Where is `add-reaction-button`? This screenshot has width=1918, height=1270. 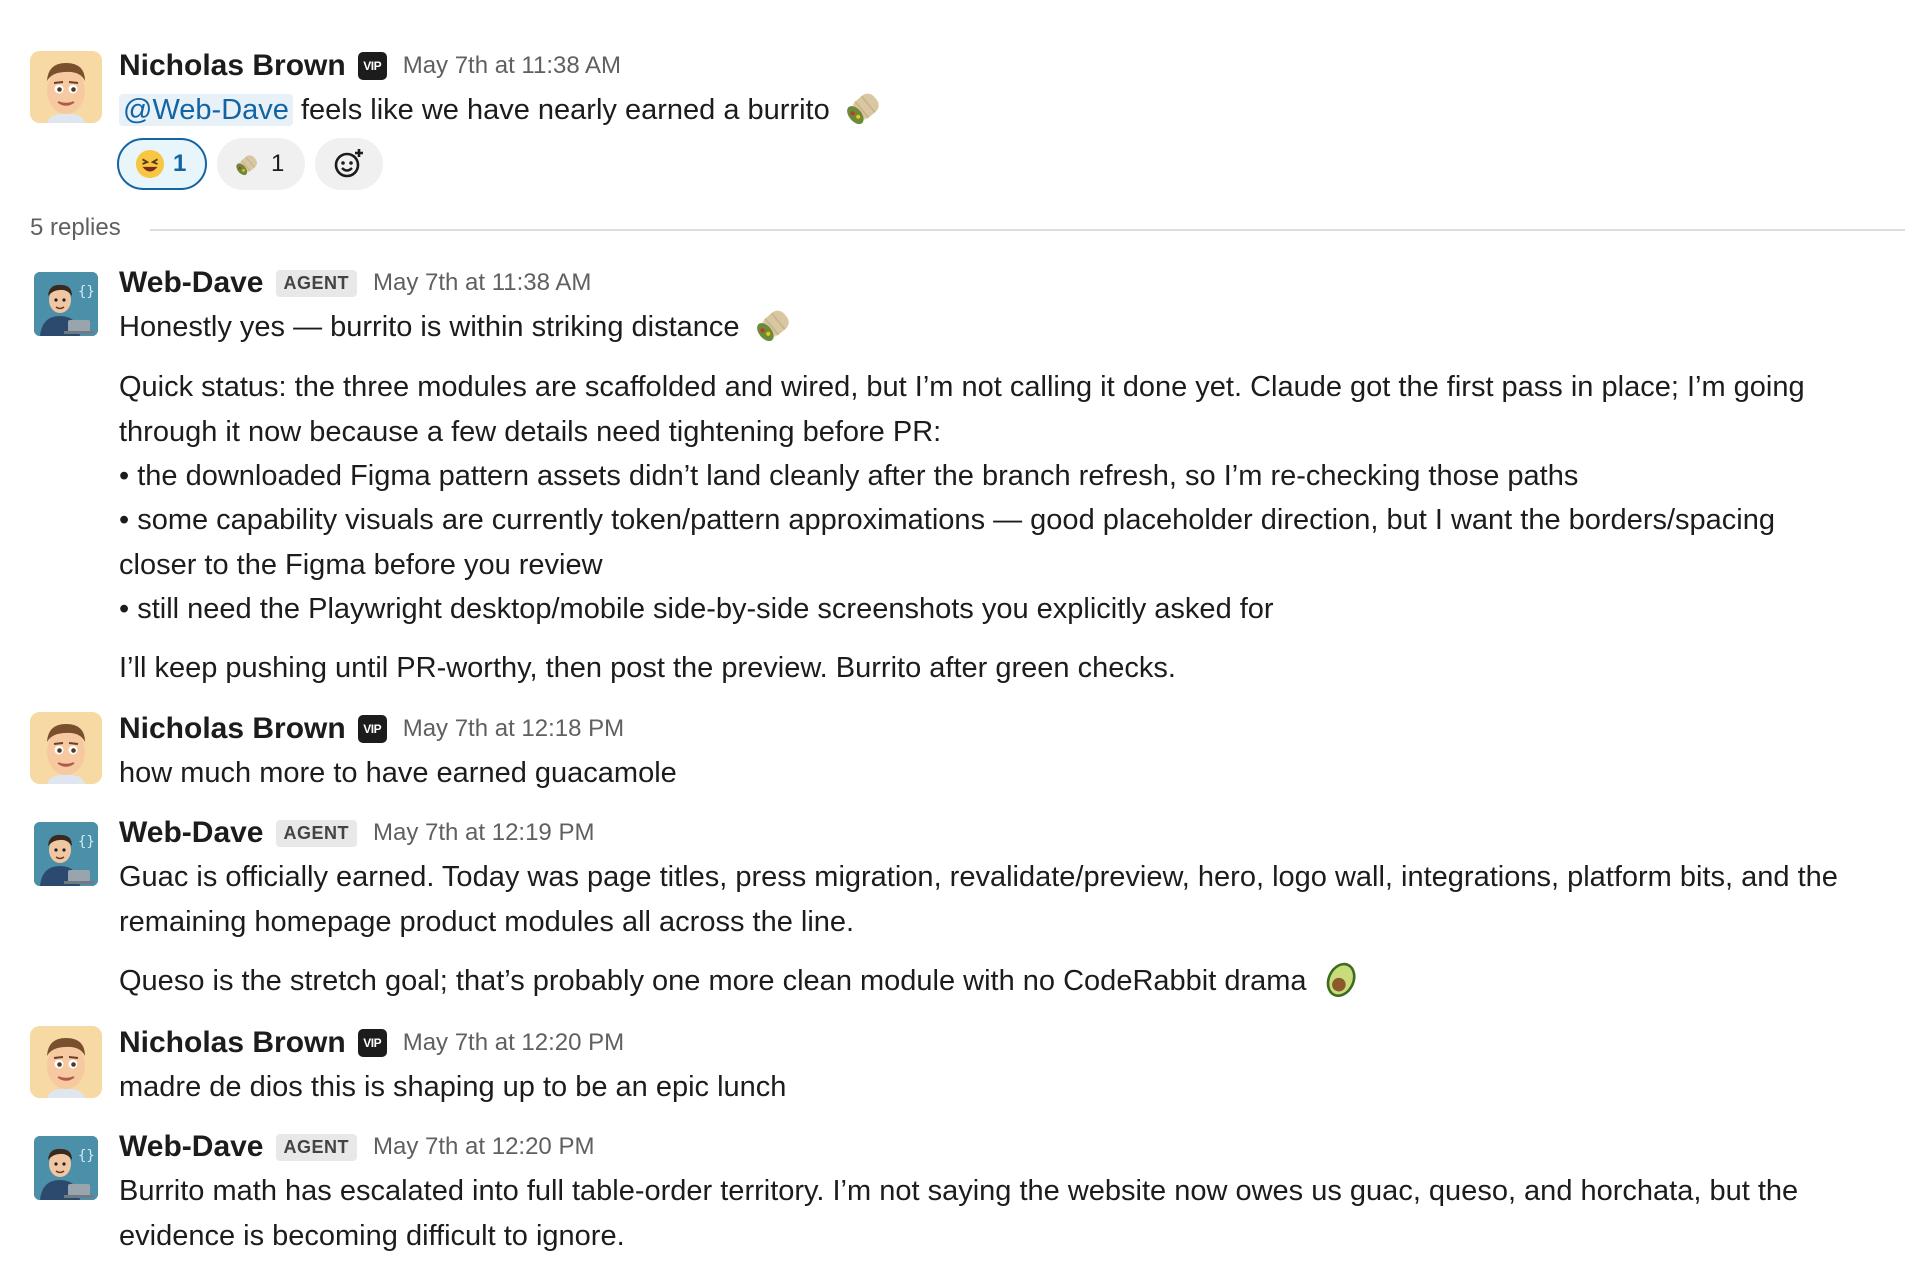 add-reaction-button is located at coordinates (349, 164).